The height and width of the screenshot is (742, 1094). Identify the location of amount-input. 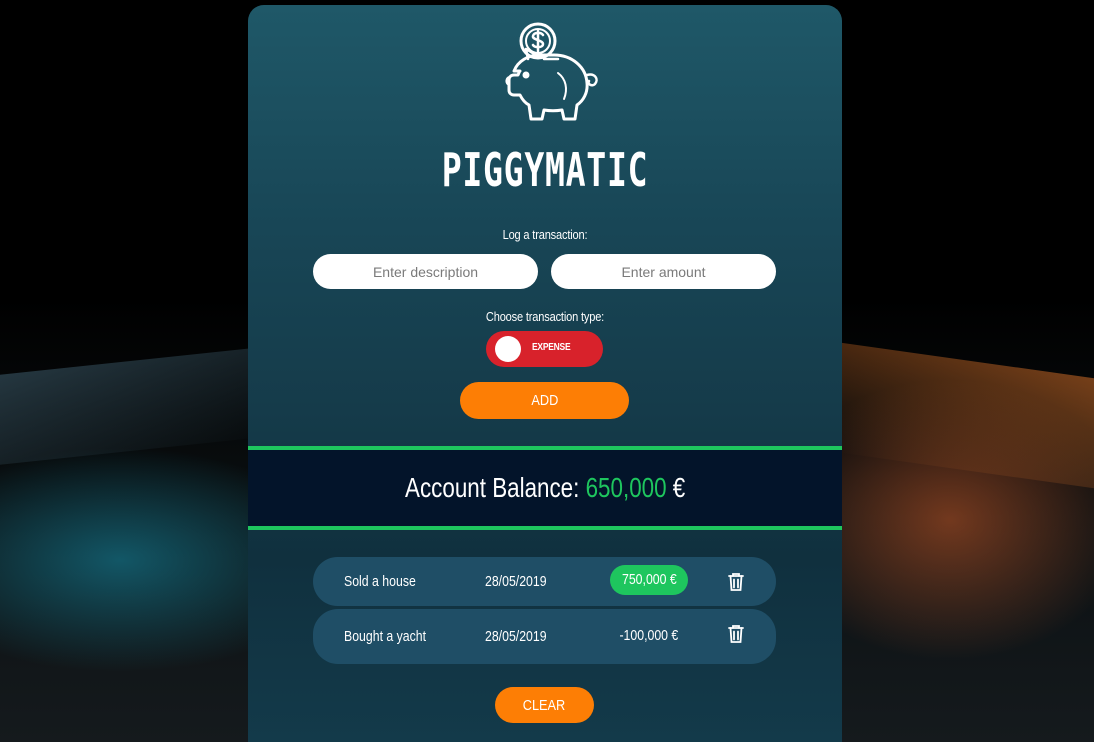
(663, 271).